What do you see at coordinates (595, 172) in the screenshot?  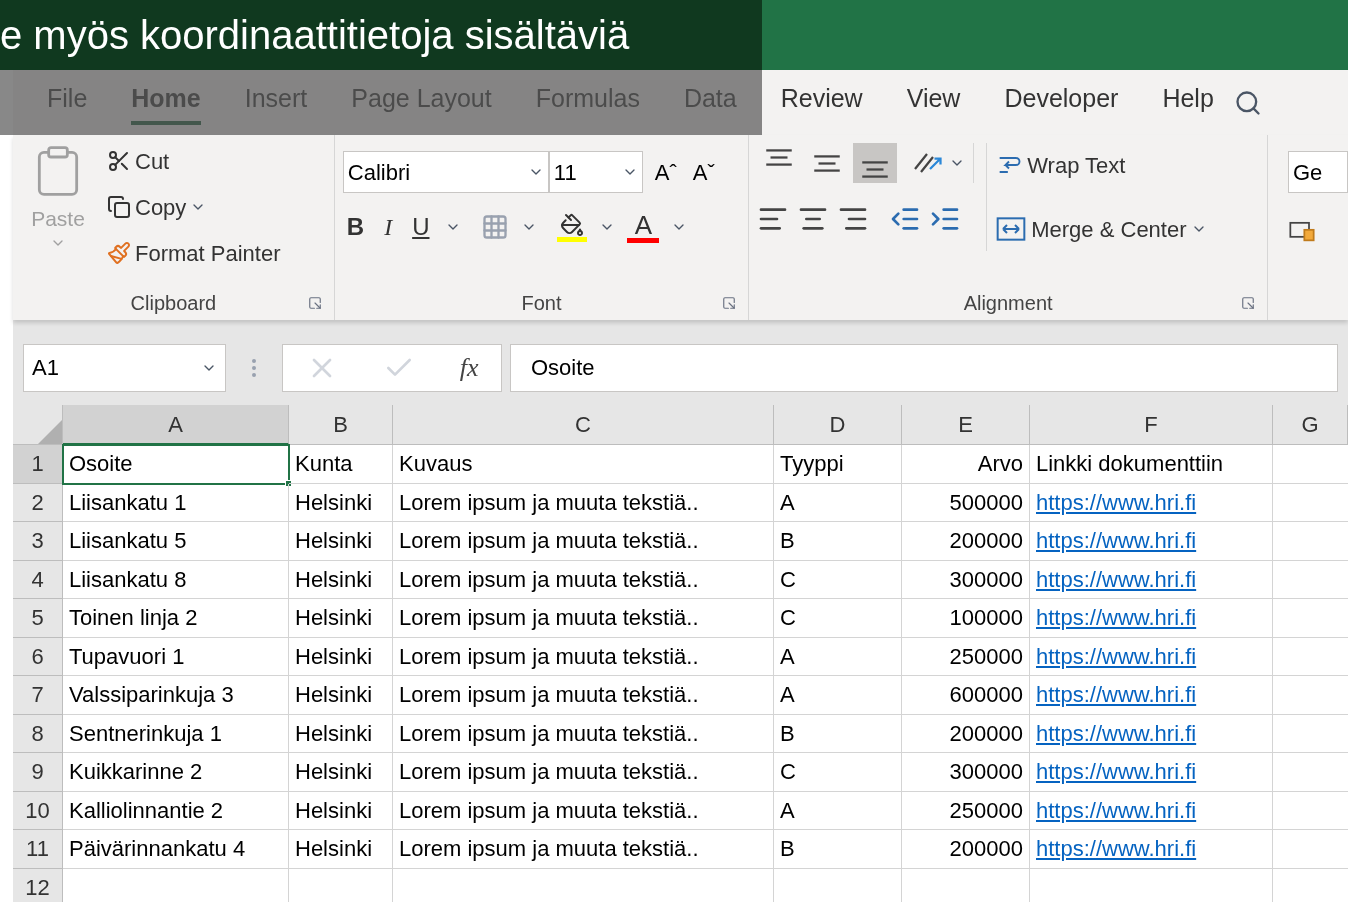 I see `font-size-field: 11` at bounding box center [595, 172].